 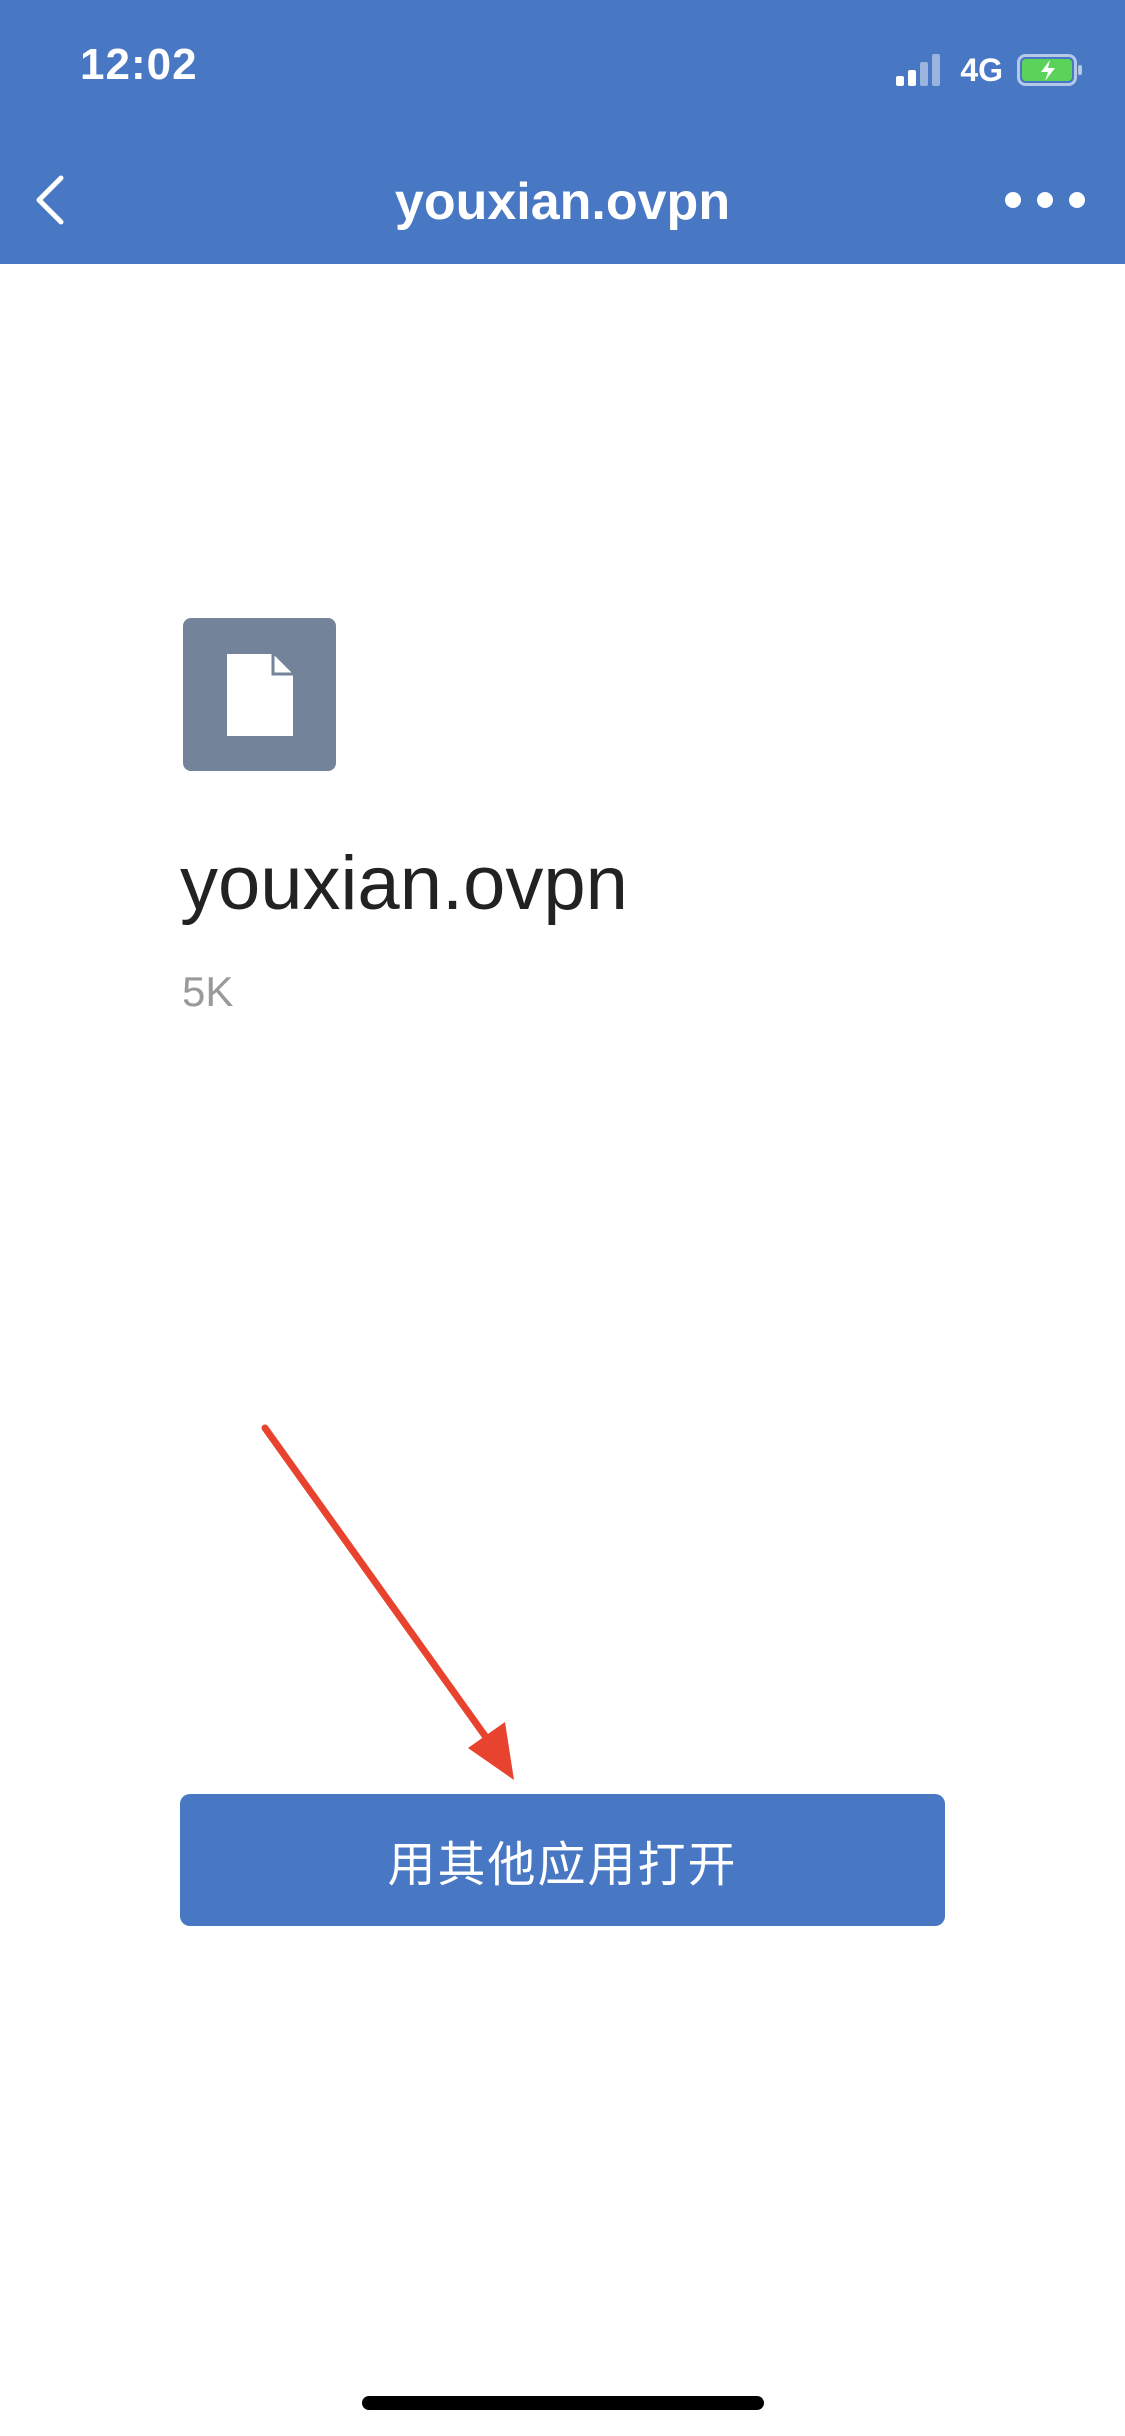 What do you see at coordinates (387, 1602) in the screenshot?
I see `annotation-arrow` at bounding box center [387, 1602].